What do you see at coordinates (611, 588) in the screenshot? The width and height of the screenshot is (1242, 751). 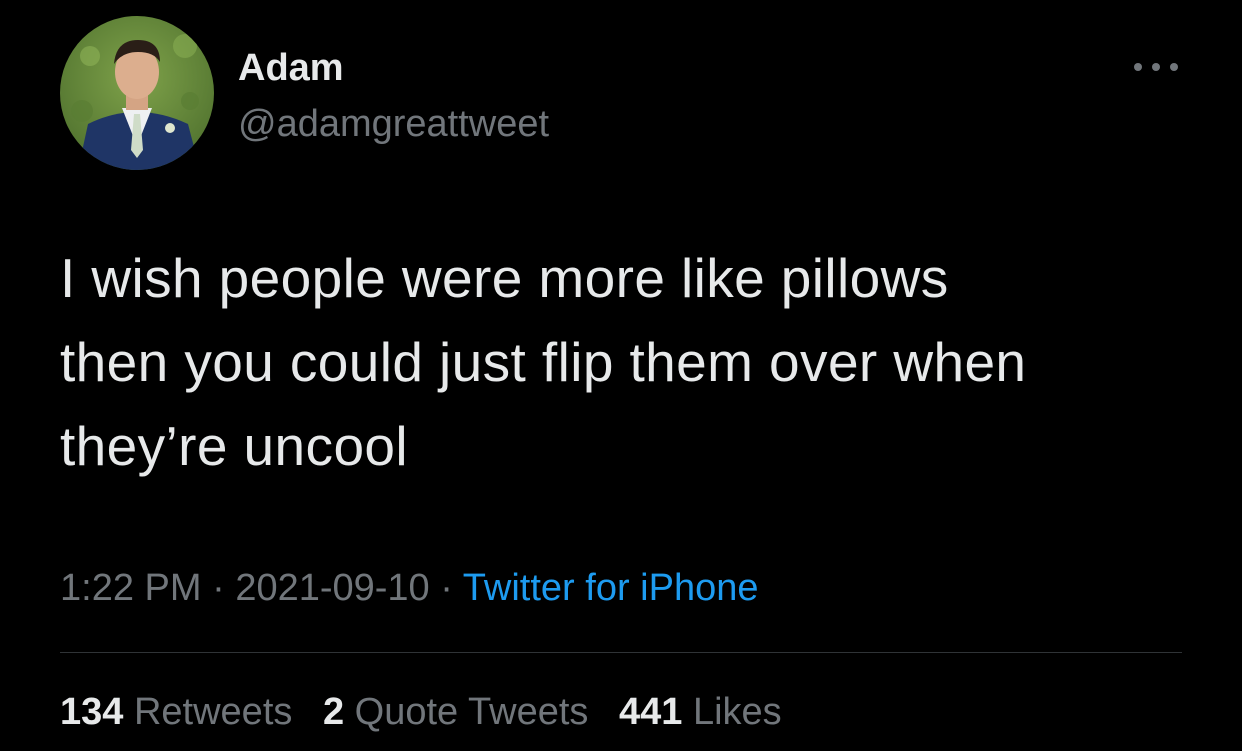 I see `tweet-source-link: Twitter for iPhone` at bounding box center [611, 588].